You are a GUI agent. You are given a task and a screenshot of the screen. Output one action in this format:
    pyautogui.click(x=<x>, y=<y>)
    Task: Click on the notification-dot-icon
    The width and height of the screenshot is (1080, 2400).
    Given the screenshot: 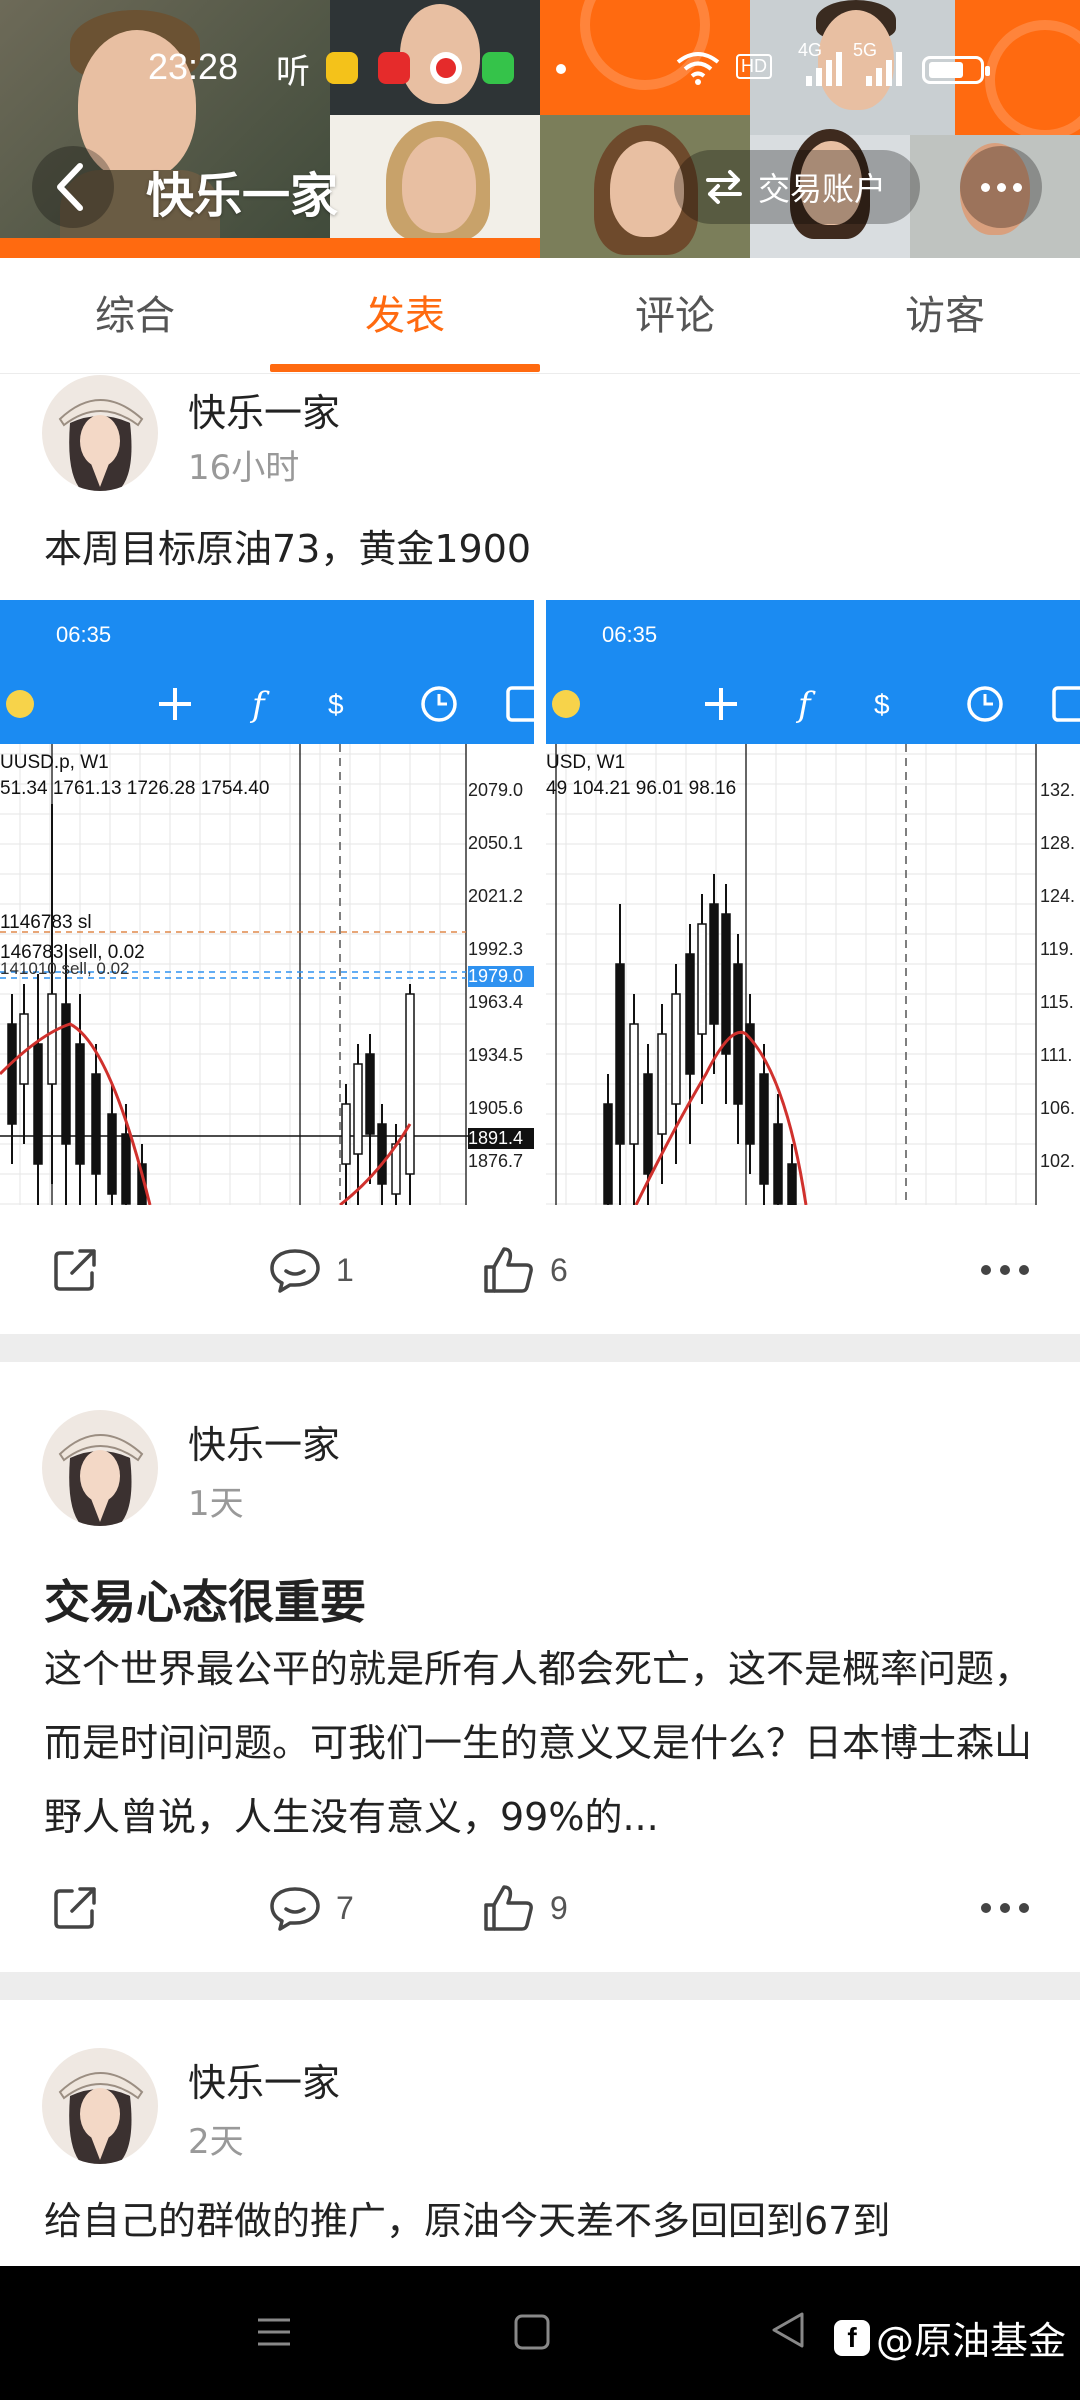 What is the action you would take?
    pyautogui.click(x=561, y=69)
    